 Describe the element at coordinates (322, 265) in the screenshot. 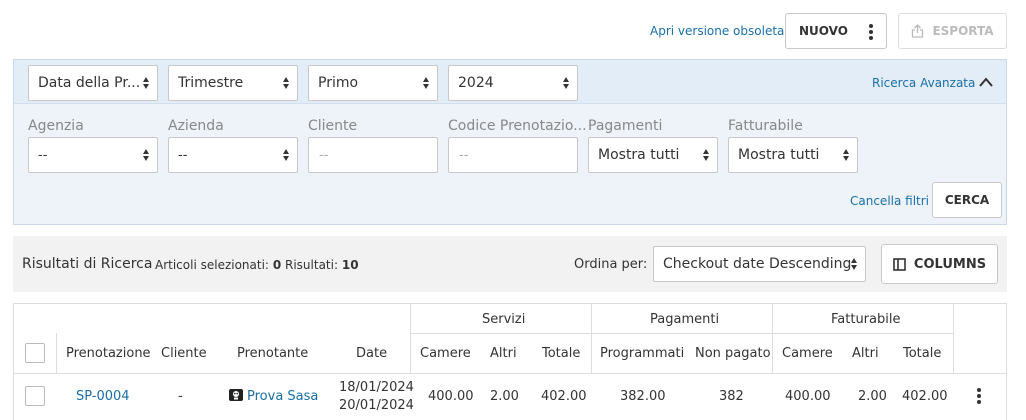

I see `results-count-info: Risultati: 10` at that location.